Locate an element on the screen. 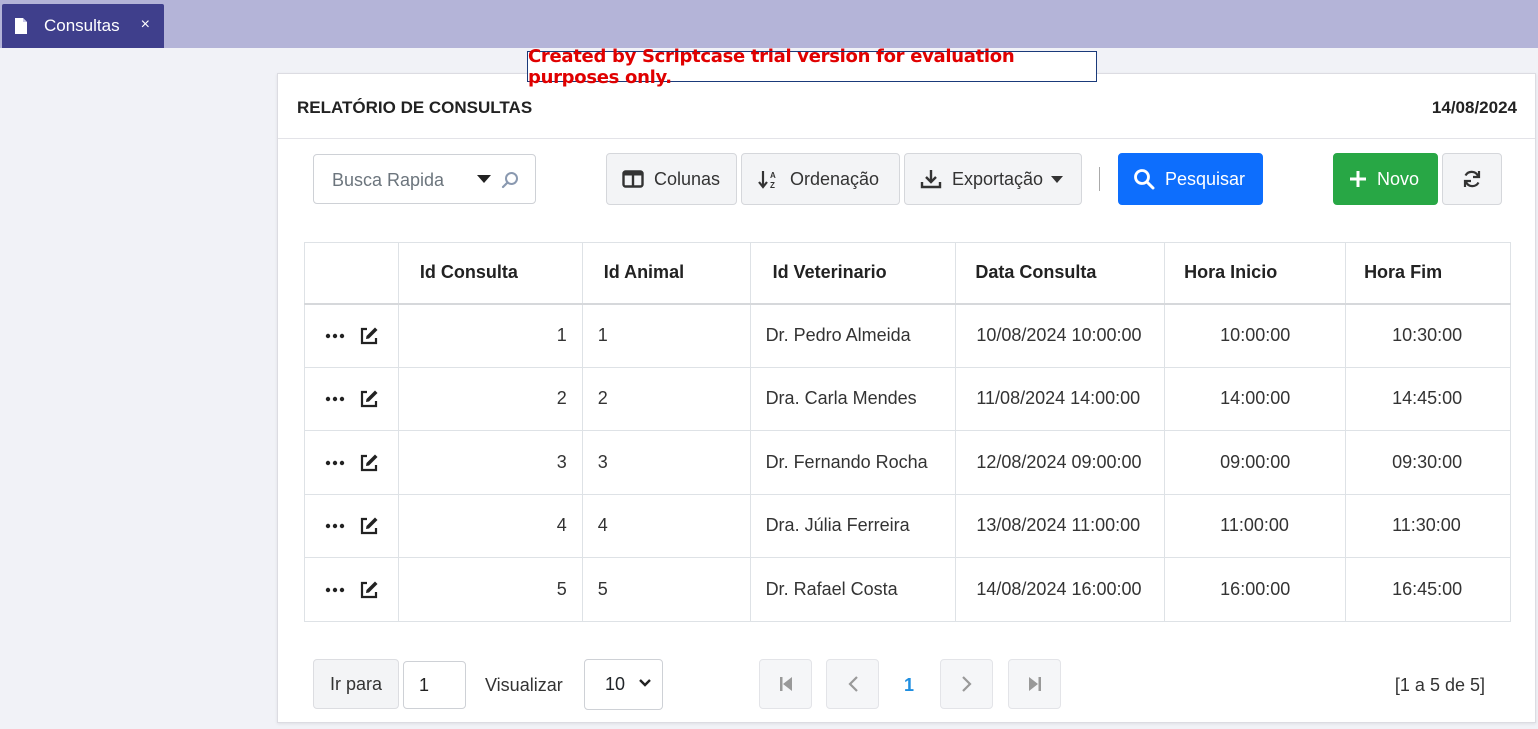 This screenshot has height=729, width=1538. chevron-down-icon is located at coordinates (645, 683).